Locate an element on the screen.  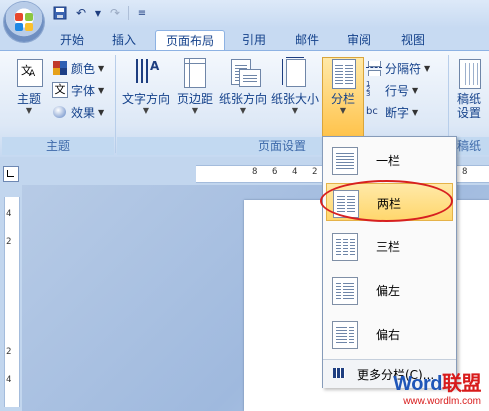
breaks-icon is located at coordinates (374, 68).